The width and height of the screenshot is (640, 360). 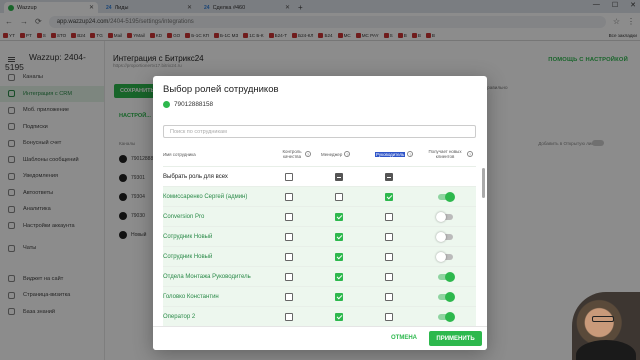 What do you see at coordinates (166, 104) in the screenshot?
I see `whatsapp-icon` at bounding box center [166, 104].